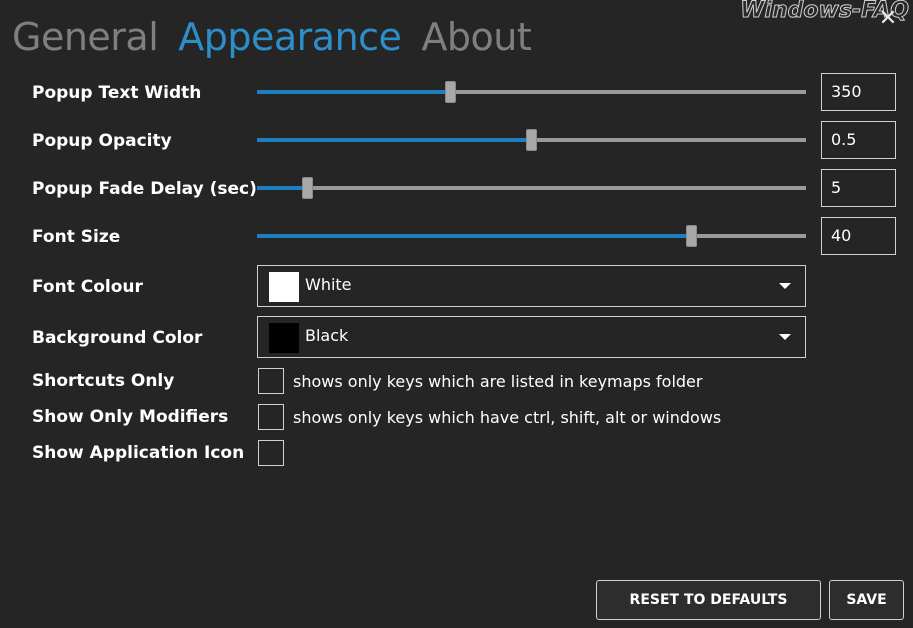  Describe the element at coordinates (117, 93) in the screenshot. I see `popup-text-width-label: Popup Text Width` at that location.